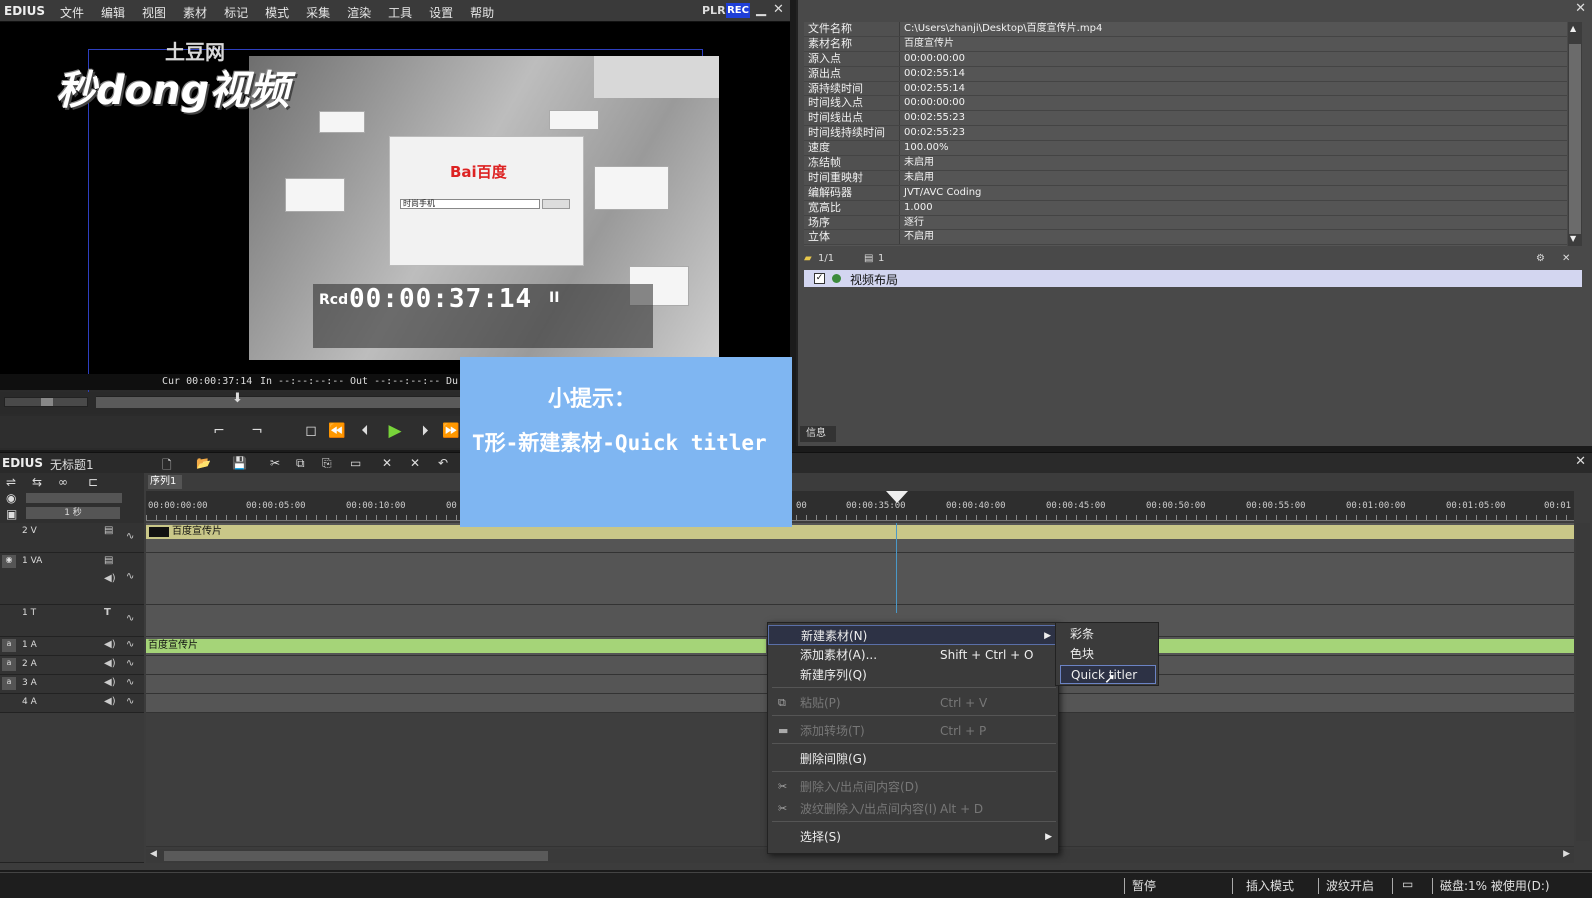 The width and height of the screenshot is (1592, 898). I want to click on property-row: 源持续时间 00:02:55:14, so click(1185, 89).